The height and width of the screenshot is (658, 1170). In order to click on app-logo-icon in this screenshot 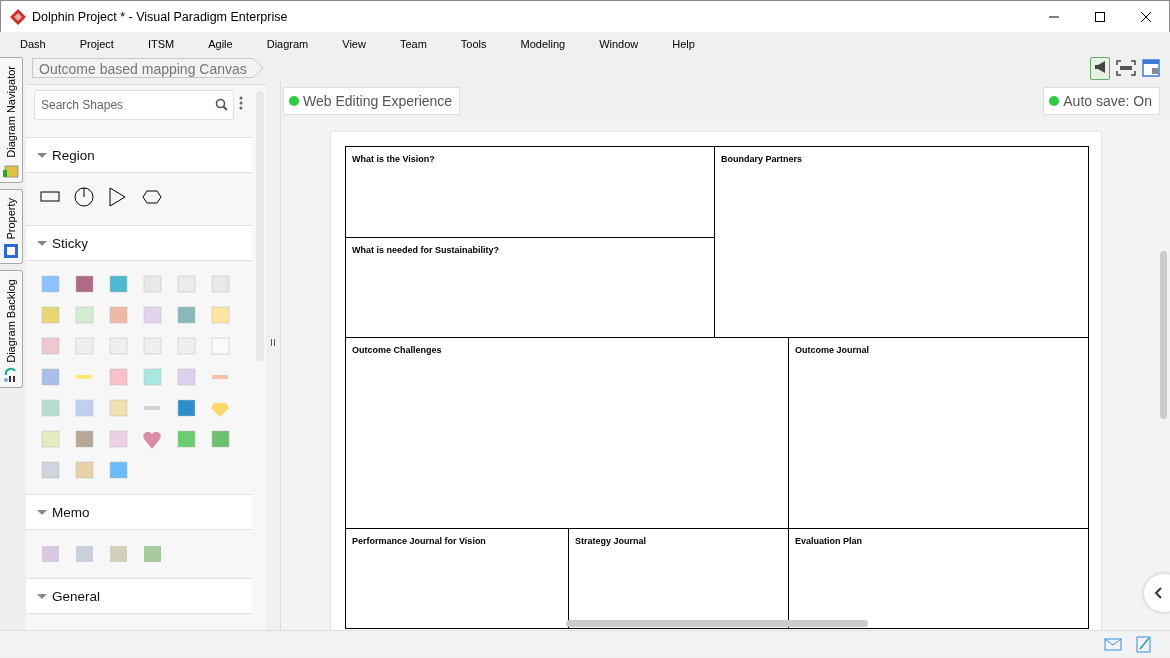, I will do `click(18, 16)`.